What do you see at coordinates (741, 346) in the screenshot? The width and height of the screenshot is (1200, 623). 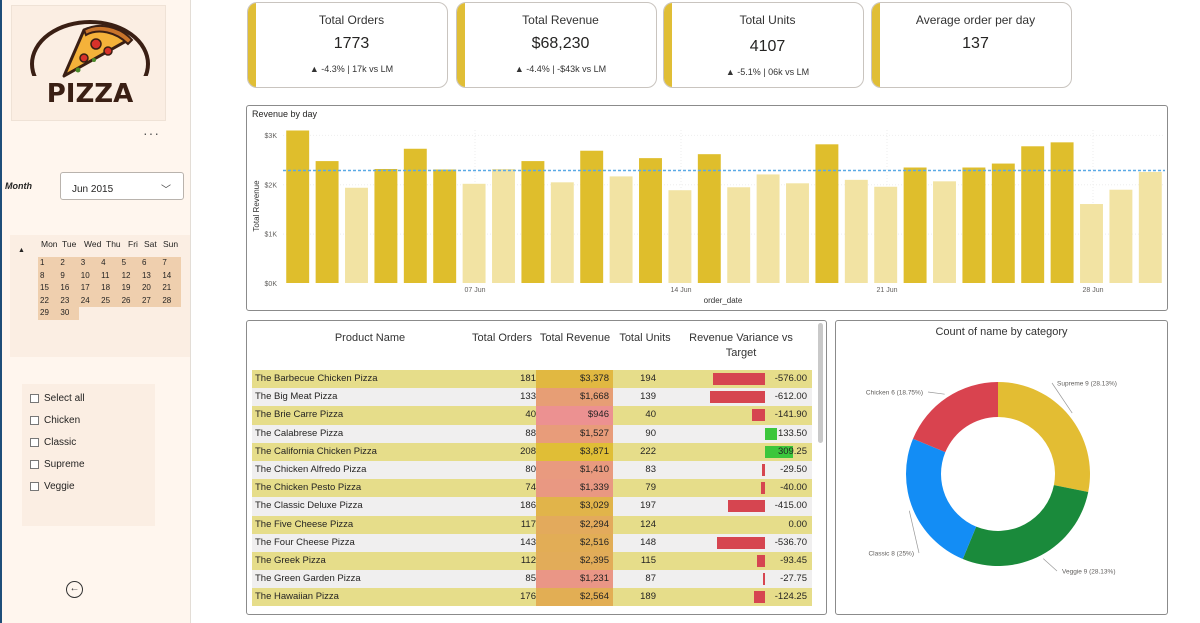 I see `header-revenue-variance: Revenue Variance vs Target` at bounding box center [741, 346].